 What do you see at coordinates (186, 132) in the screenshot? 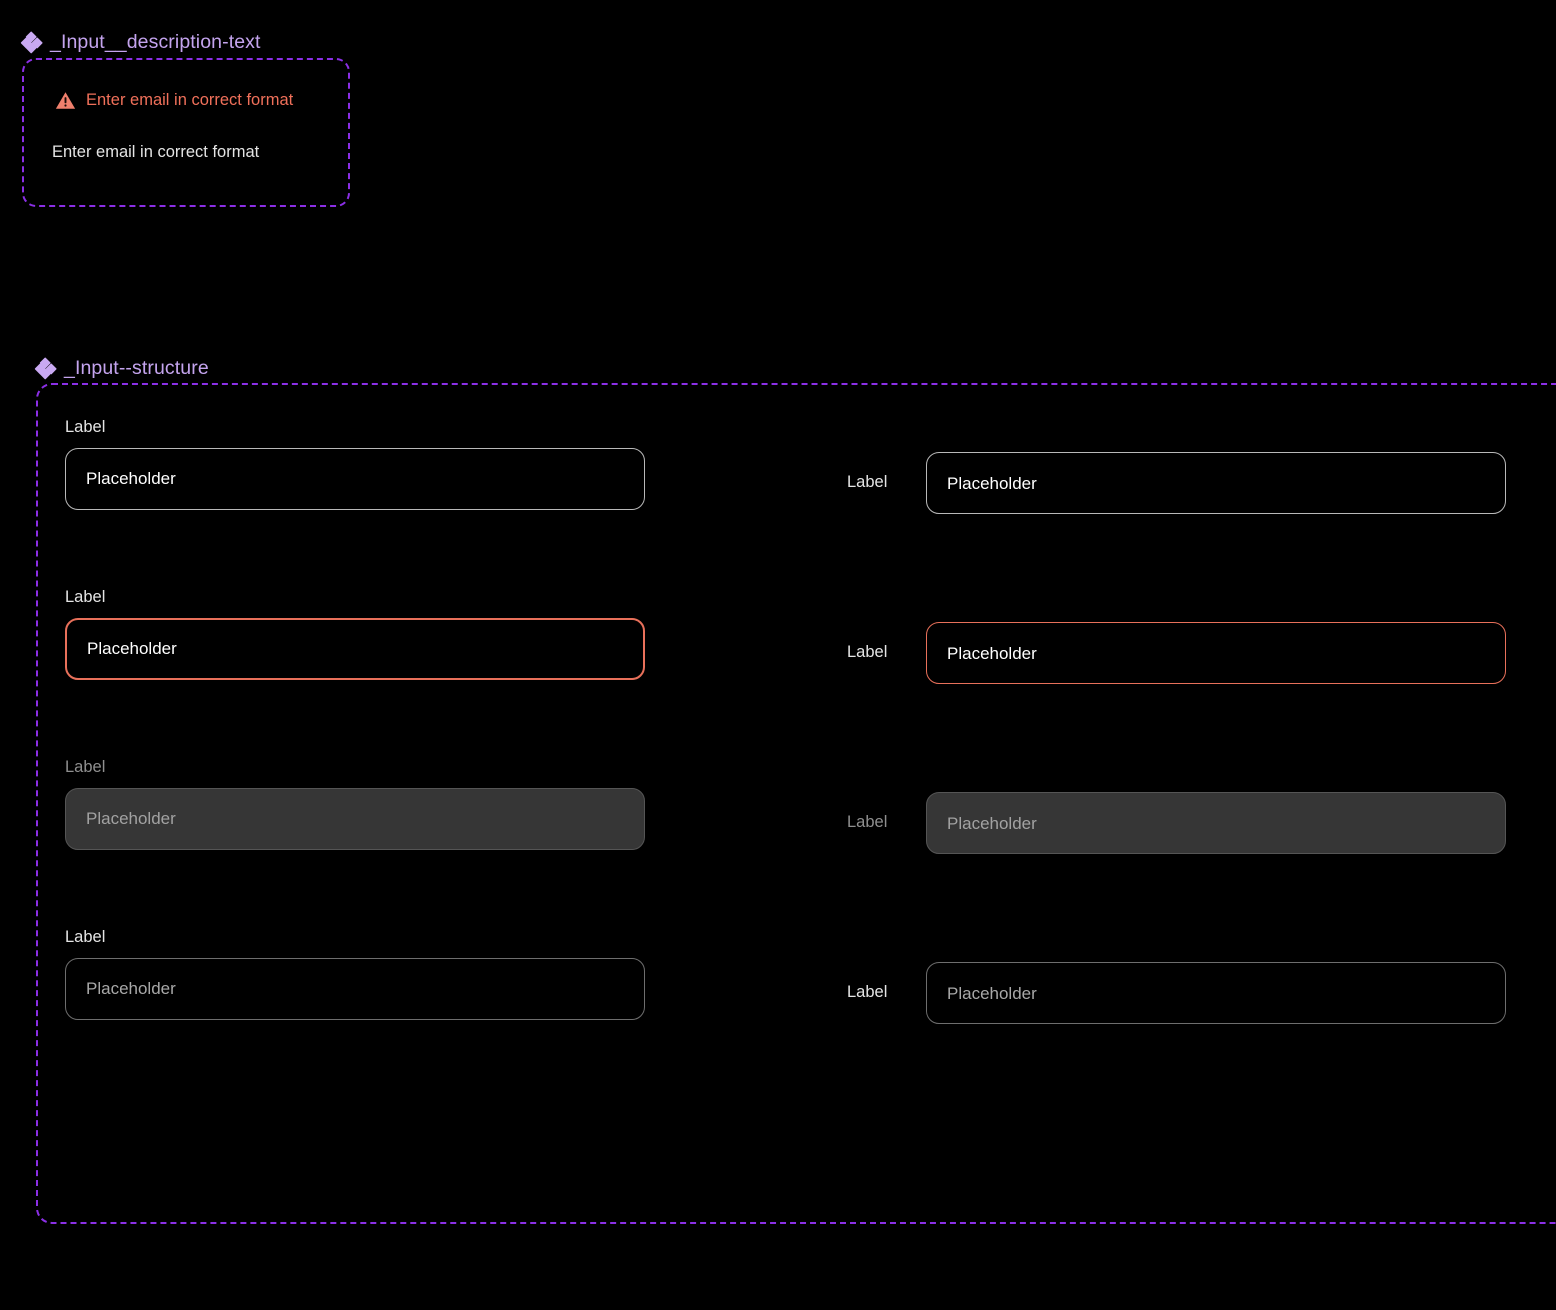
I see `description-text-frame` at bounding box center [186, 132].